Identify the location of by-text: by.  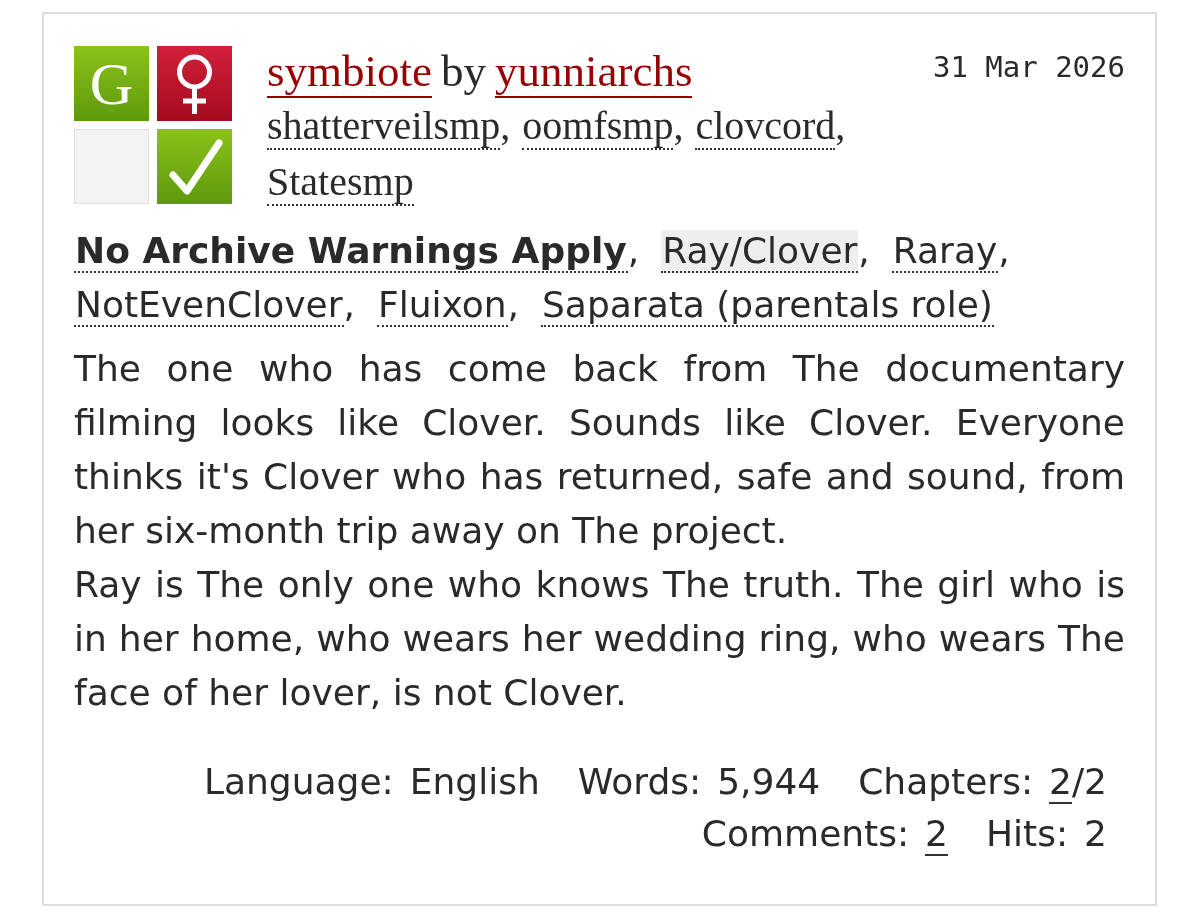
(463, 71).